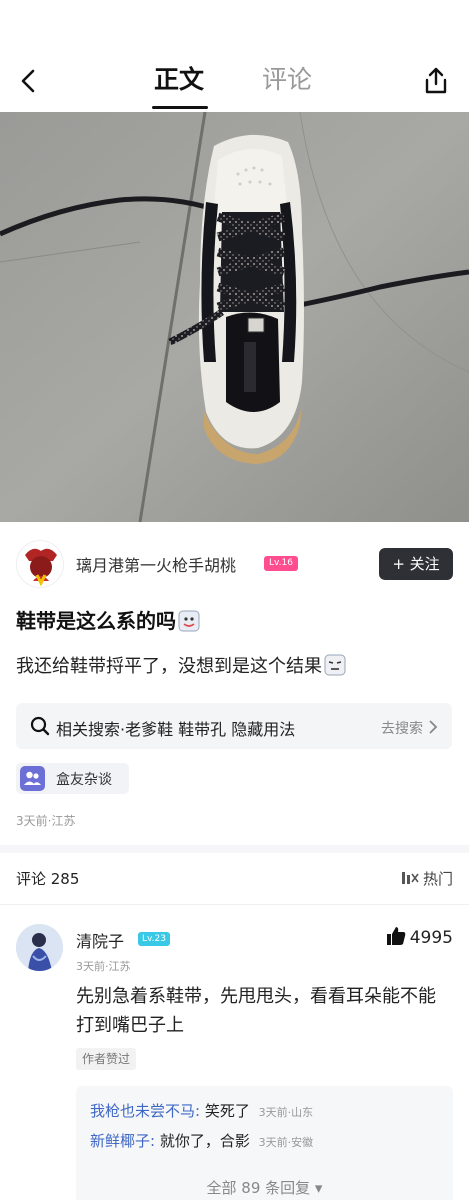 Image resolution: width=469 pixels, height=1200 pixels. What do you see at coordinates (396, 936) in the screenshot?
I see `thumbs-up-icon` at bounding box center [396, 936].